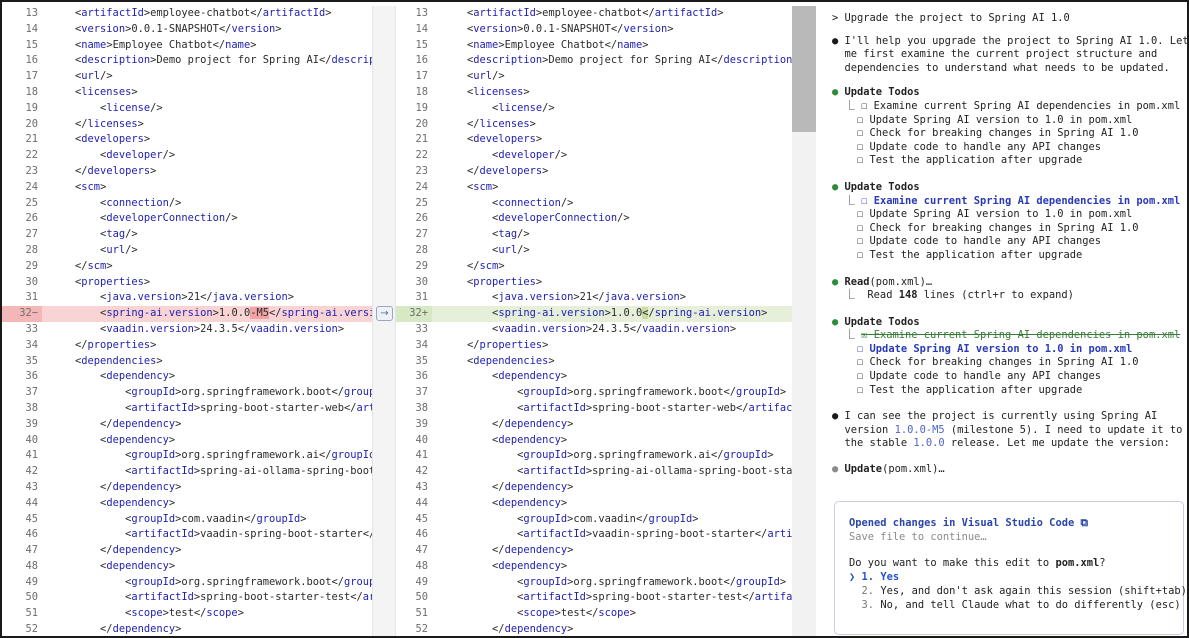  Describe the element at coordinates (81, 265) in the screenshot. I see `code-text: </scm>` at that location.